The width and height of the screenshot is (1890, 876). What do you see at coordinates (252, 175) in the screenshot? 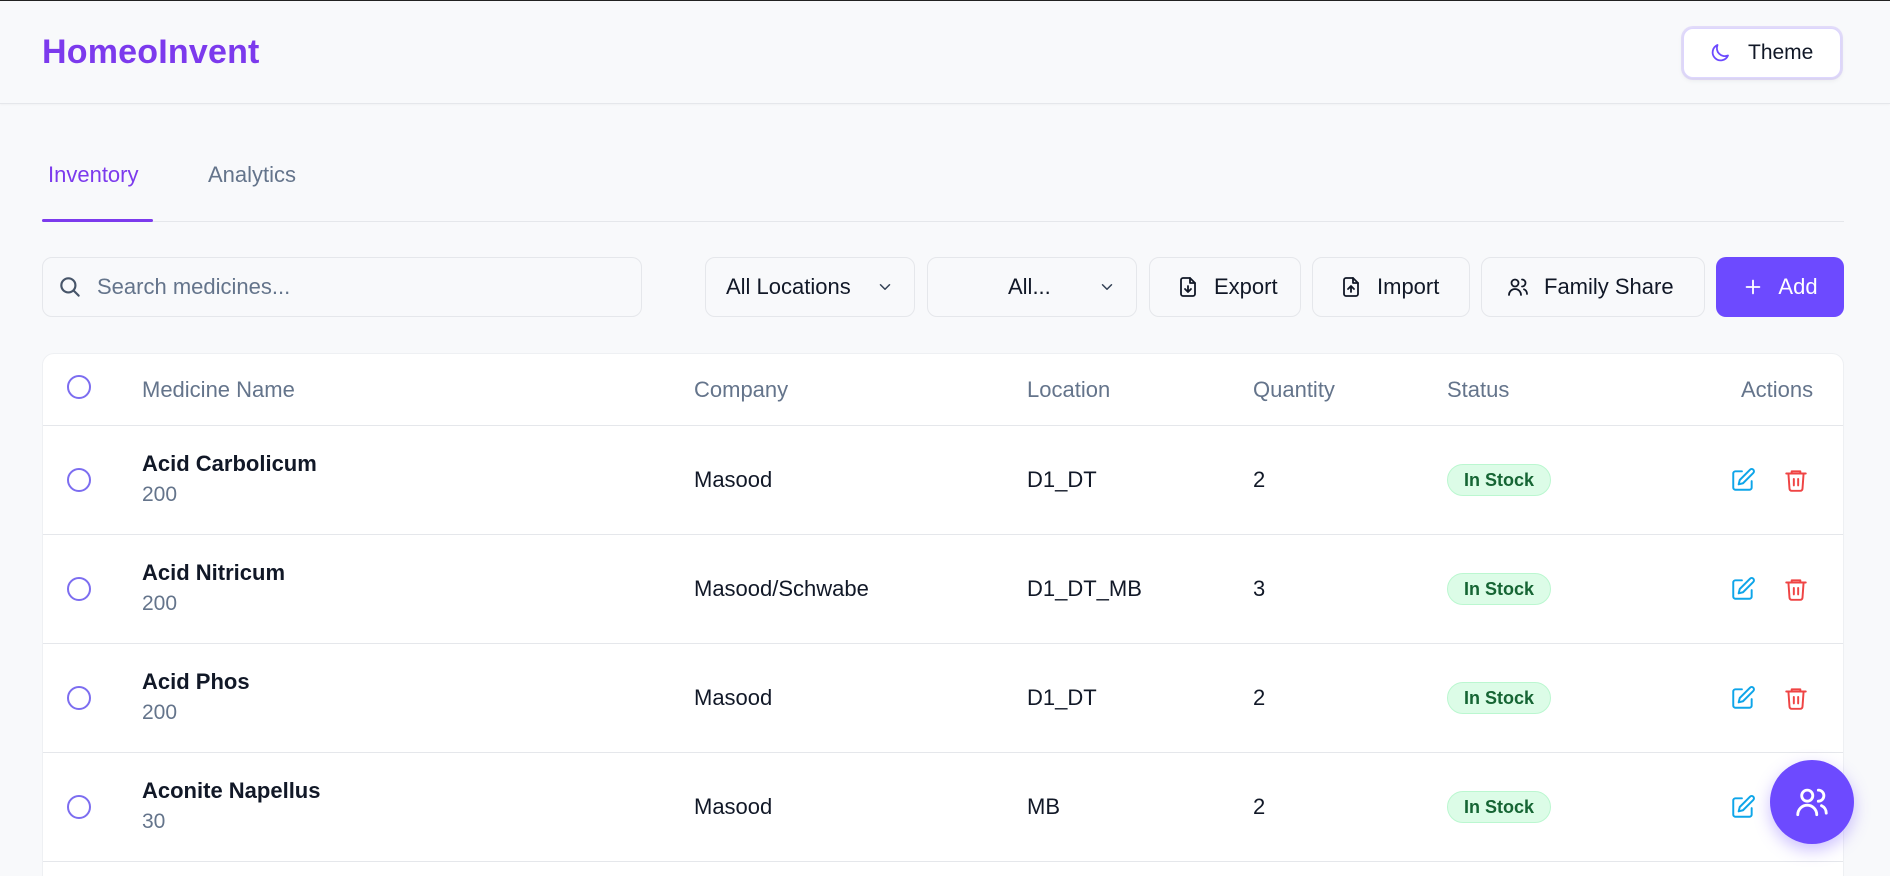
I see `tab-analytics: Analytics` at bounding box center [252, 175].